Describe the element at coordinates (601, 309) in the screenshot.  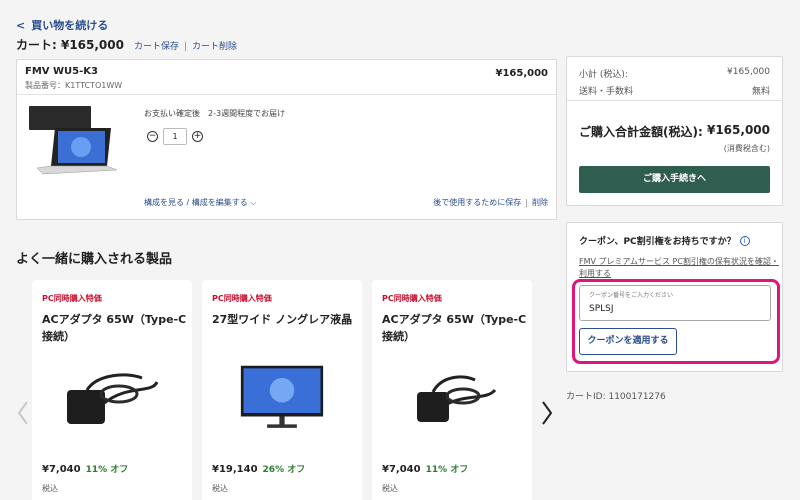
I see `coupon-value: SPLSJ` at that location.